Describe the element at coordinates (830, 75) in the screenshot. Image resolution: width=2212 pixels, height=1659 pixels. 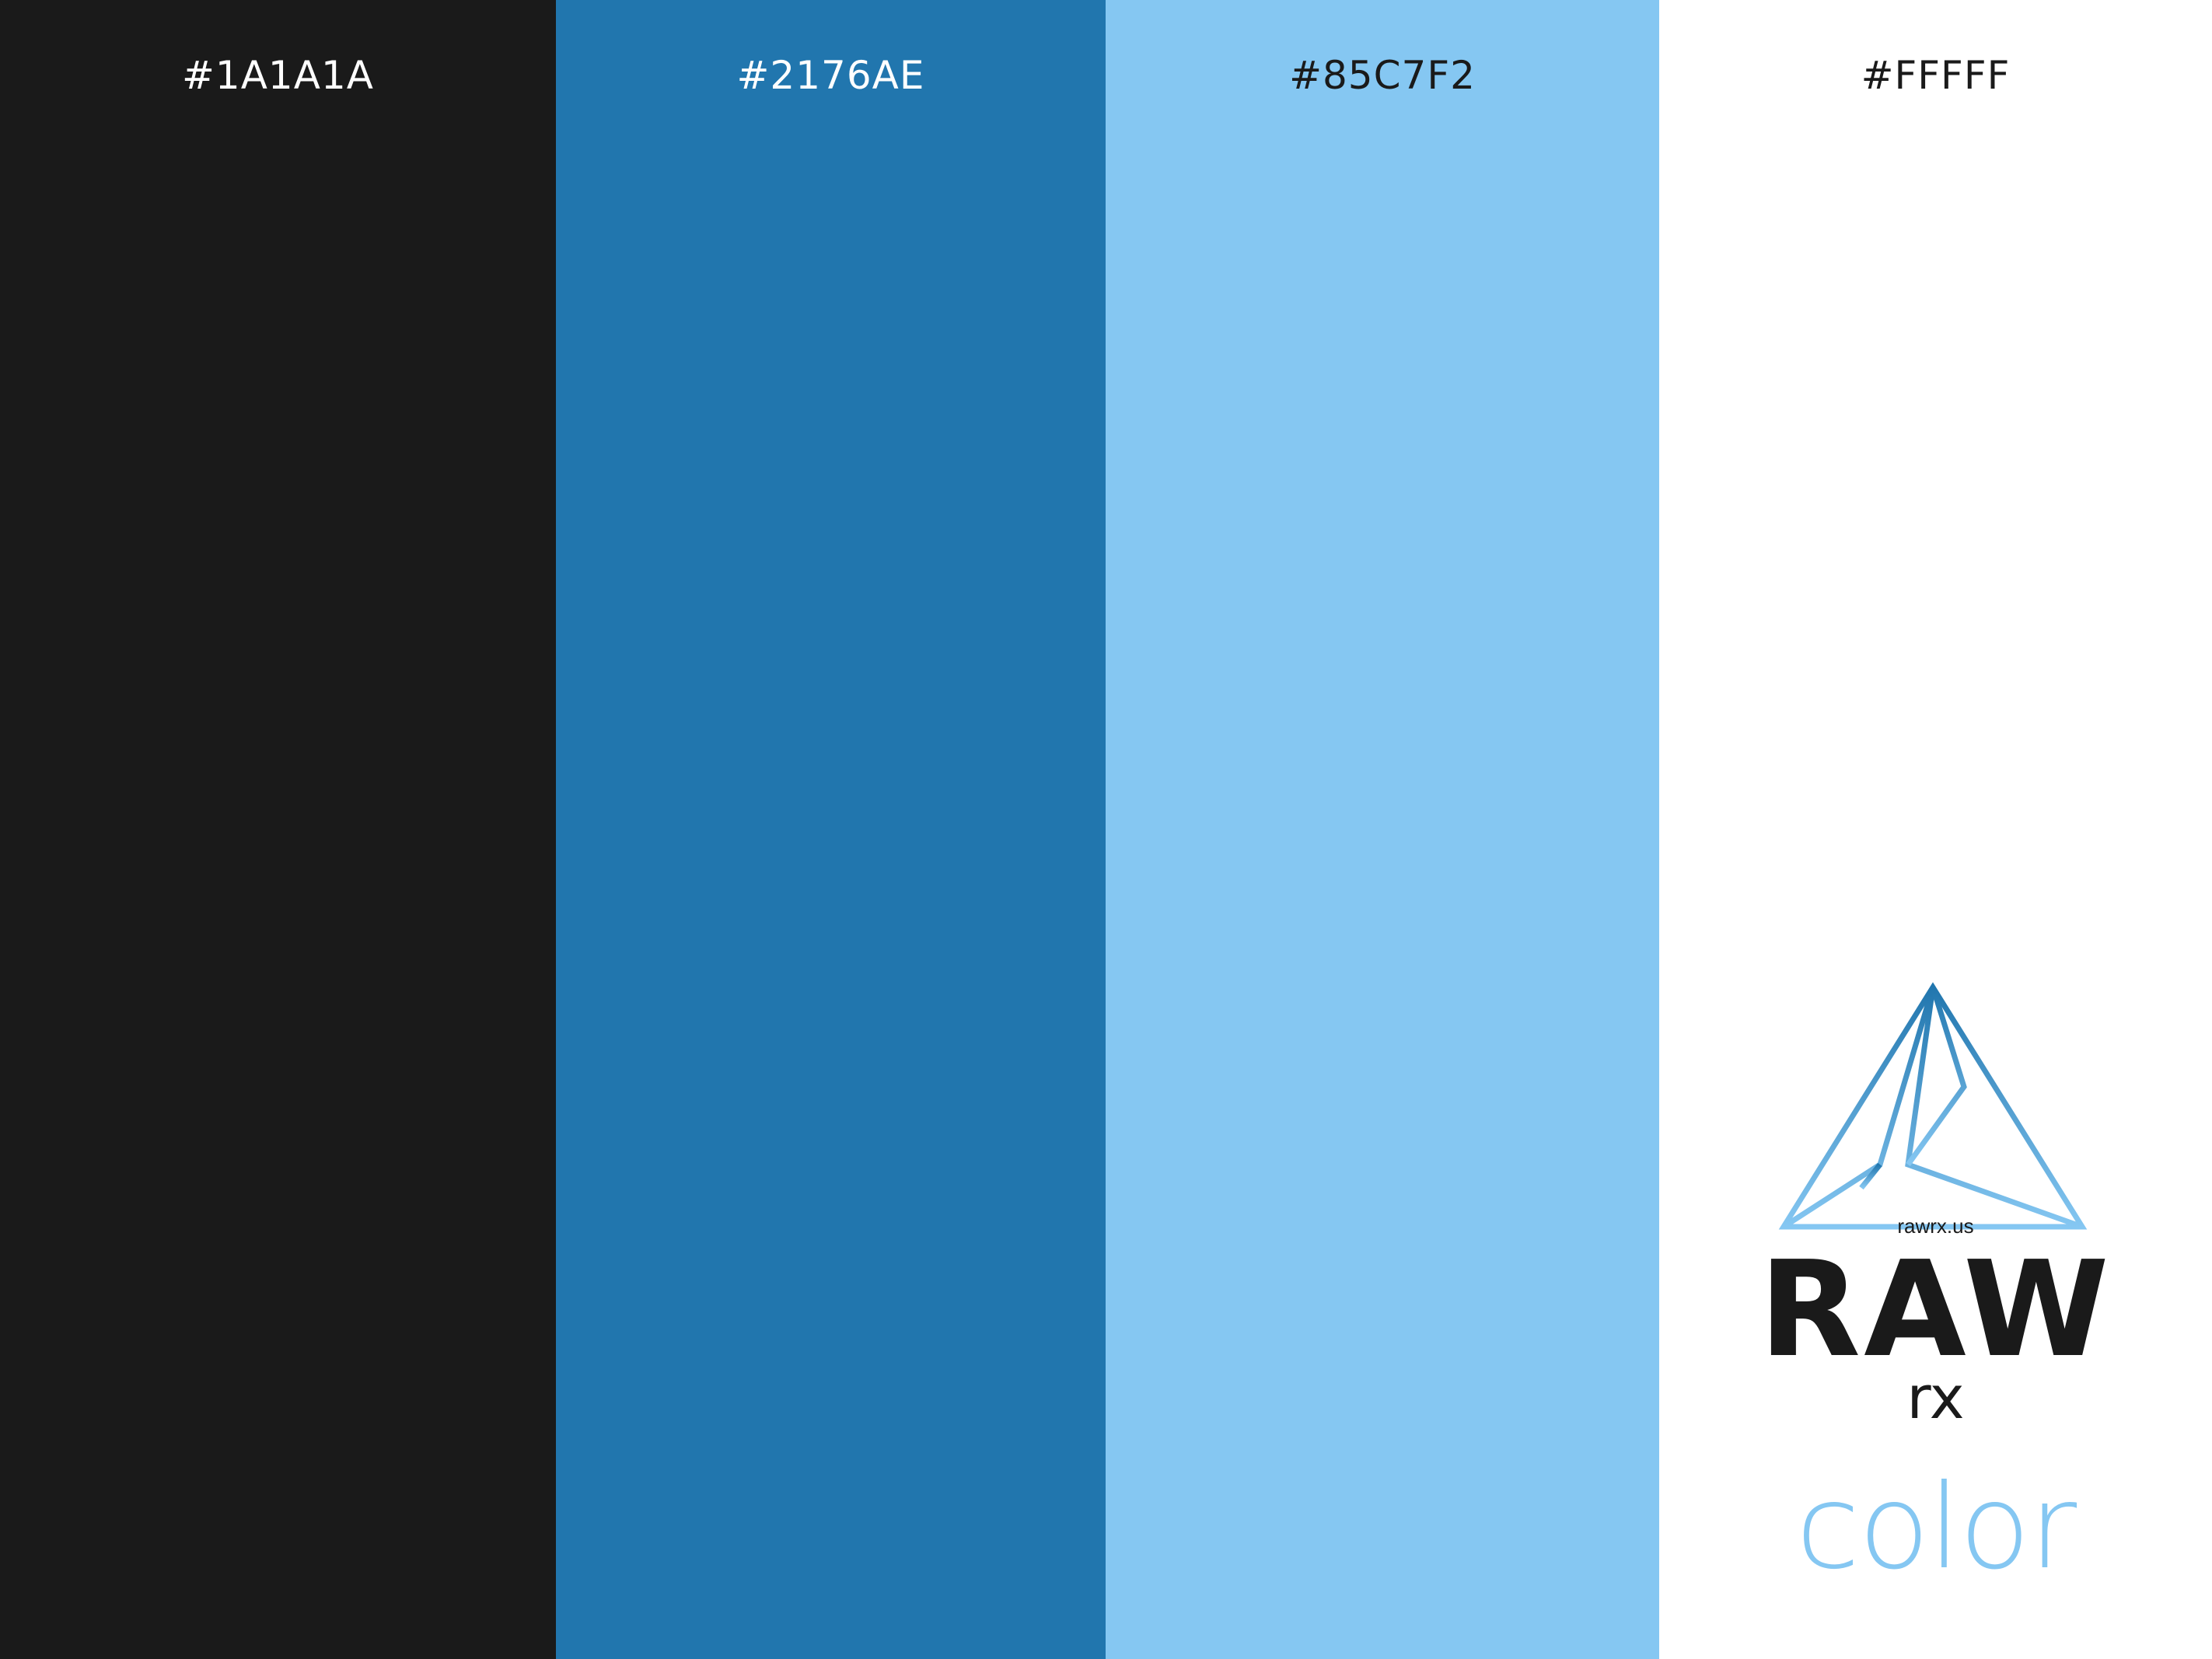
I see `swatch-hex-label: #2176AE` at that location.